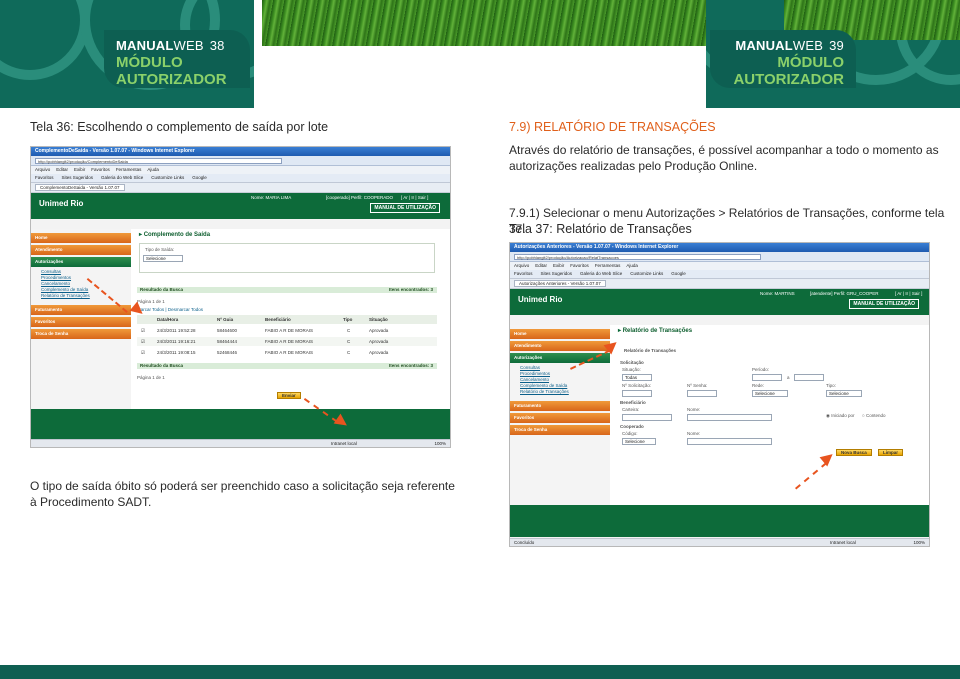  I want to click on tipo-select: Selecione, so click(844, 393).